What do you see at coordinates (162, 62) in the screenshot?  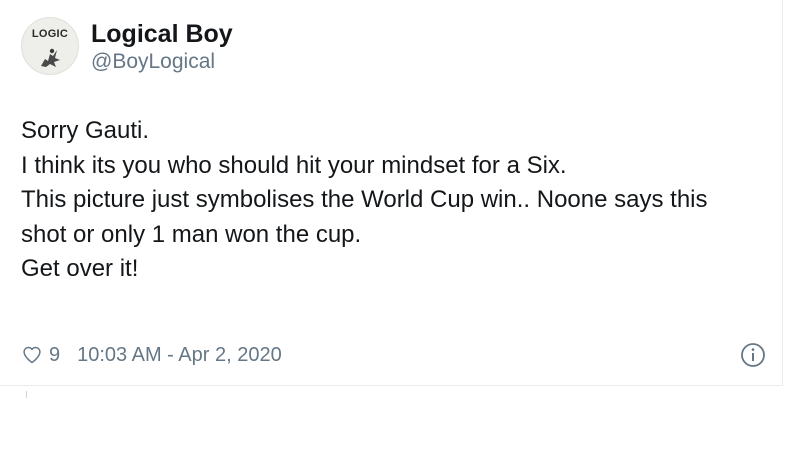 I see `user-handle: @BoyLogical` at bounding box center [162, 62].